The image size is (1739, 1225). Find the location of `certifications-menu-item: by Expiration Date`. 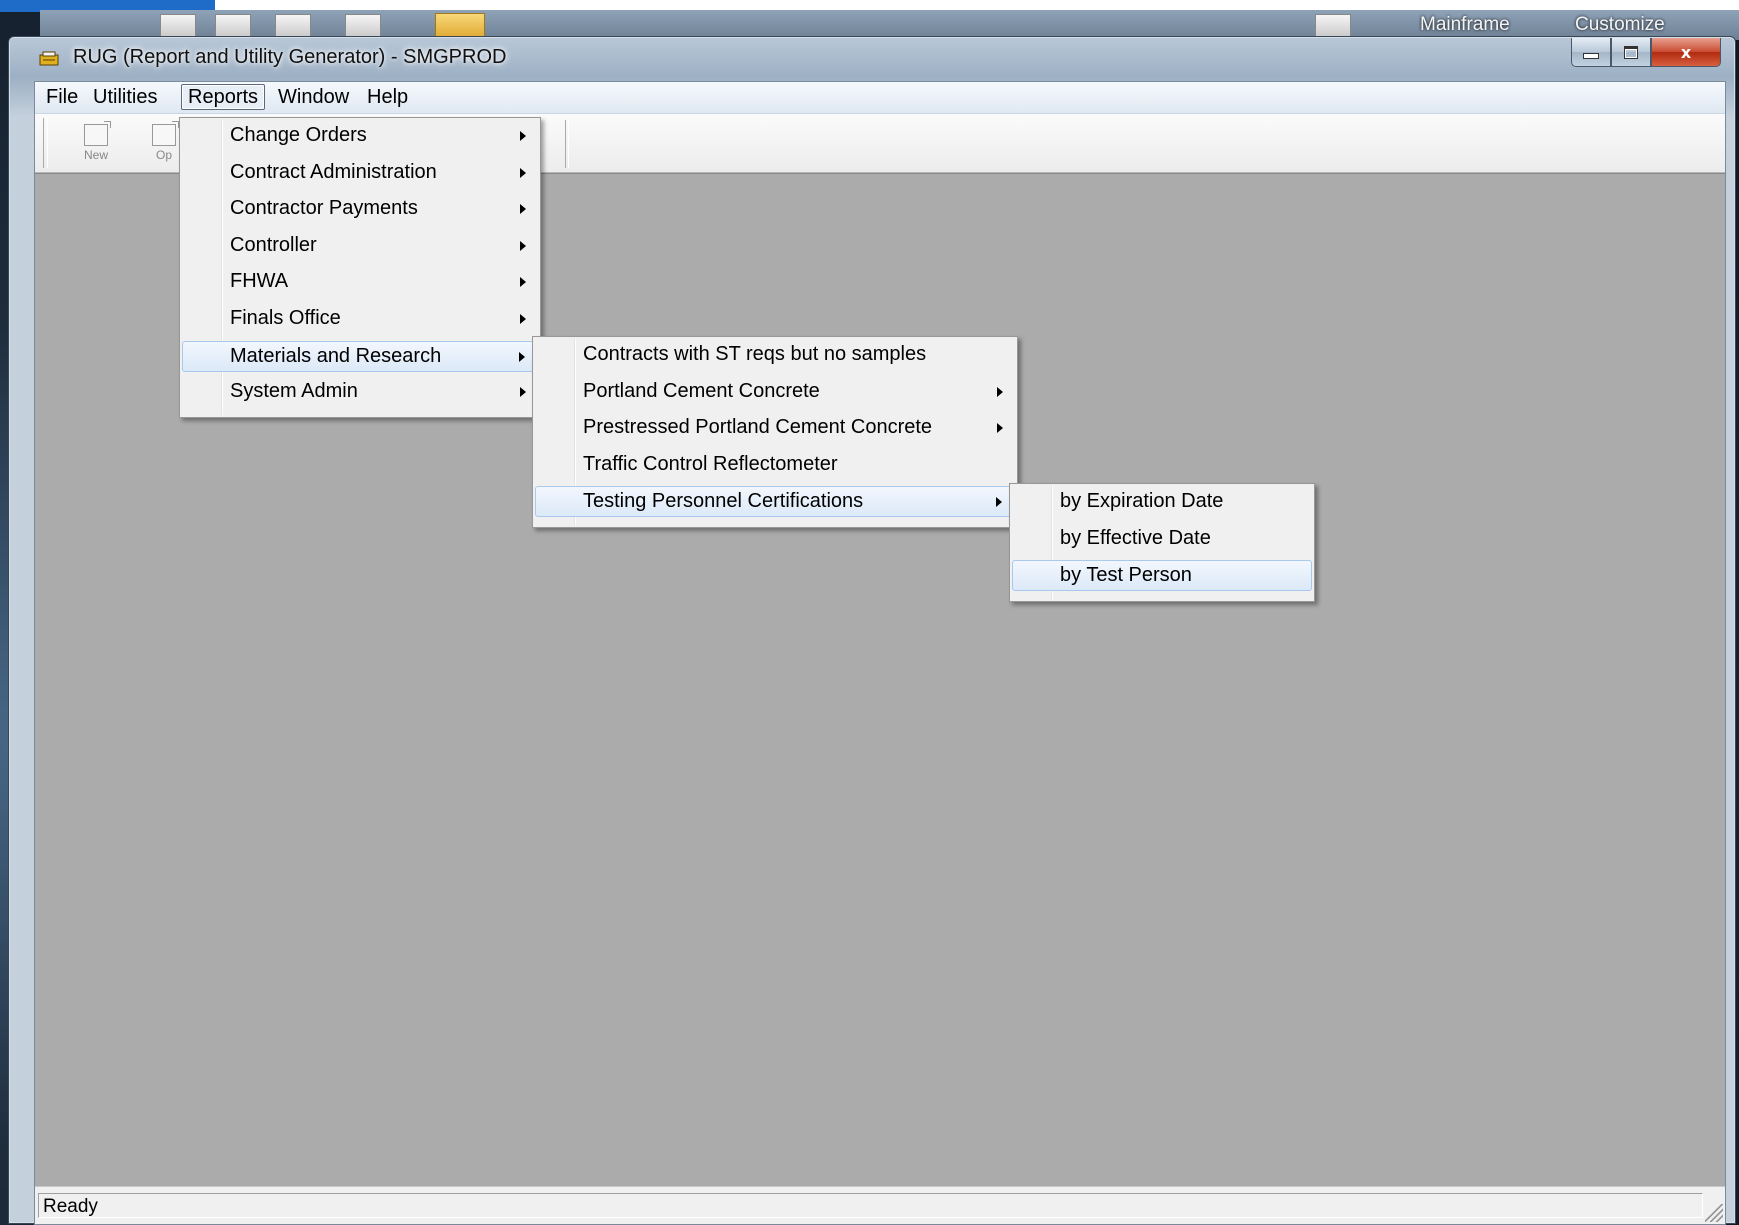

certifications-menu-item: by Expiration Date is located at coordinates (1162, 502).